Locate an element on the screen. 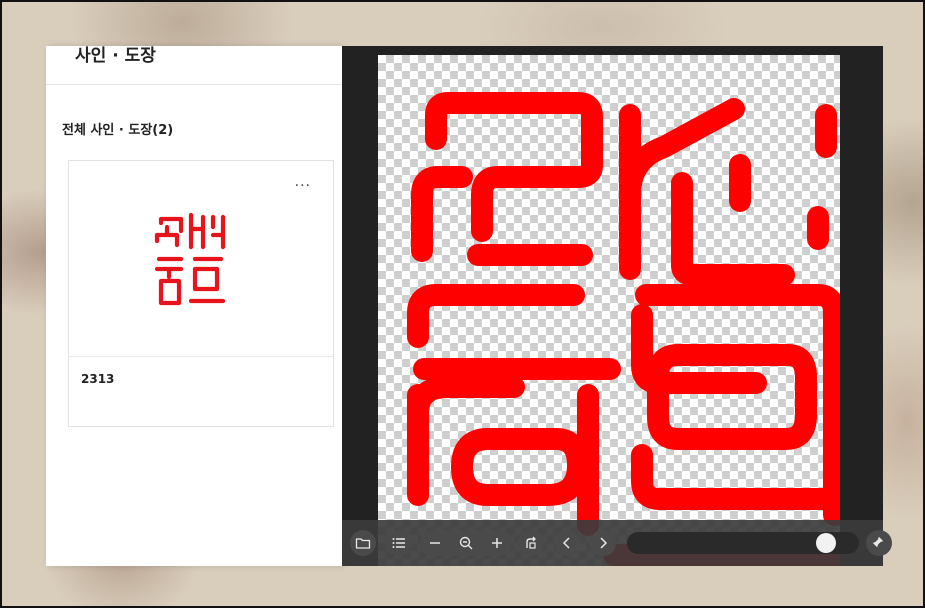 Image resolution: width=925 pixels, height=608 pixels. pin-icon is located at coordinates (878, 542).